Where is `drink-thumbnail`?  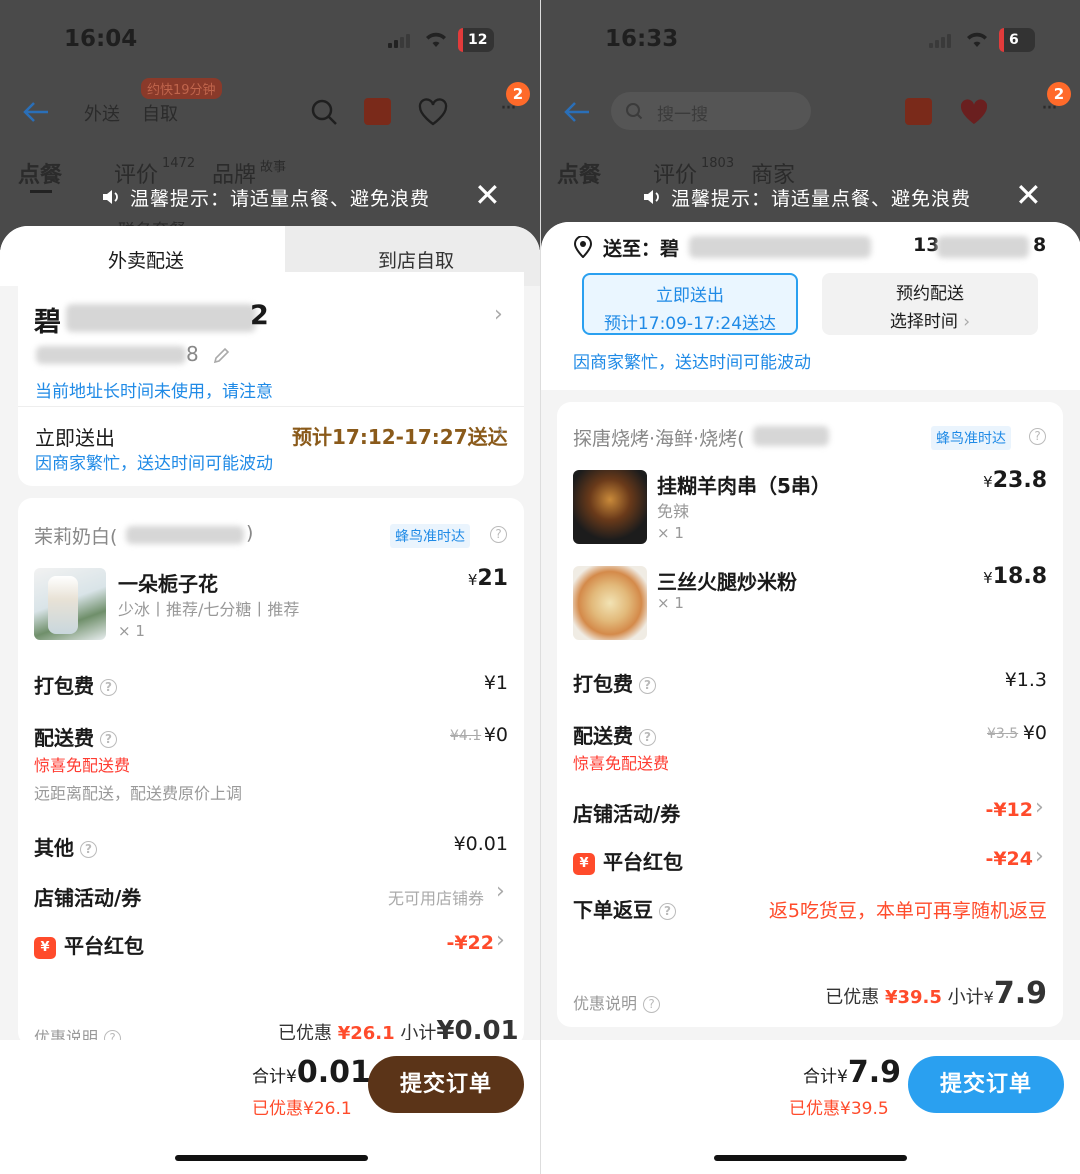
drink-thumbnail is located at coordinates (70, 604).